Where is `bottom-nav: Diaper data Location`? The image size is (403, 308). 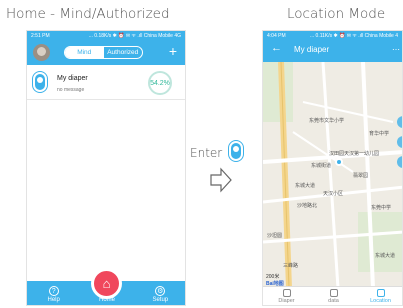
bottom-nav: Diaper data Location is located at coordinates (332, 295).